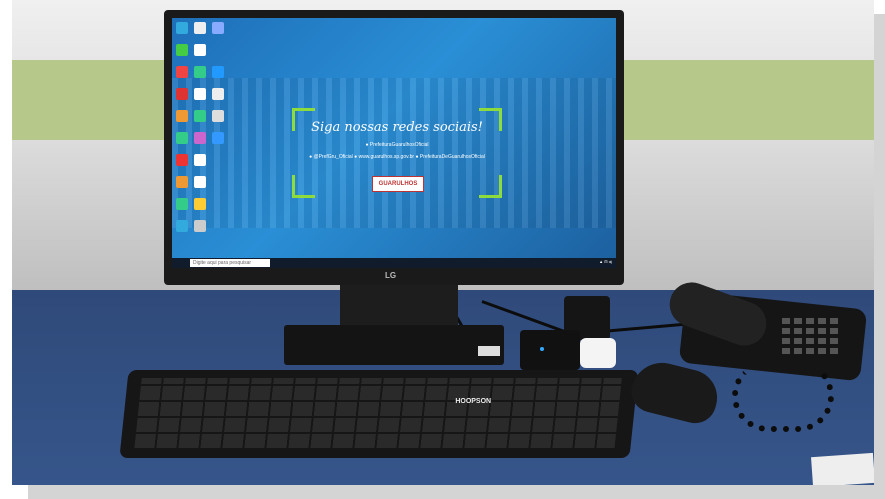 Image resolution: width=885 pixels, height=499 pixels. I want to click on keyboard-keys, so click(378, 413).